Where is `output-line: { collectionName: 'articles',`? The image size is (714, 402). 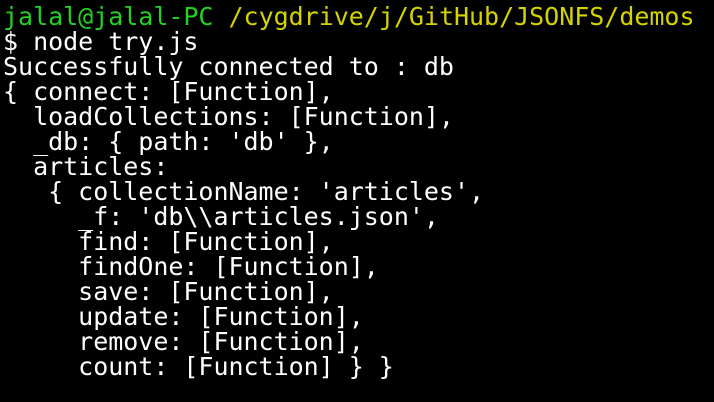 output-line: { collectionName: 'articles', is located at coordinates (244, 191).